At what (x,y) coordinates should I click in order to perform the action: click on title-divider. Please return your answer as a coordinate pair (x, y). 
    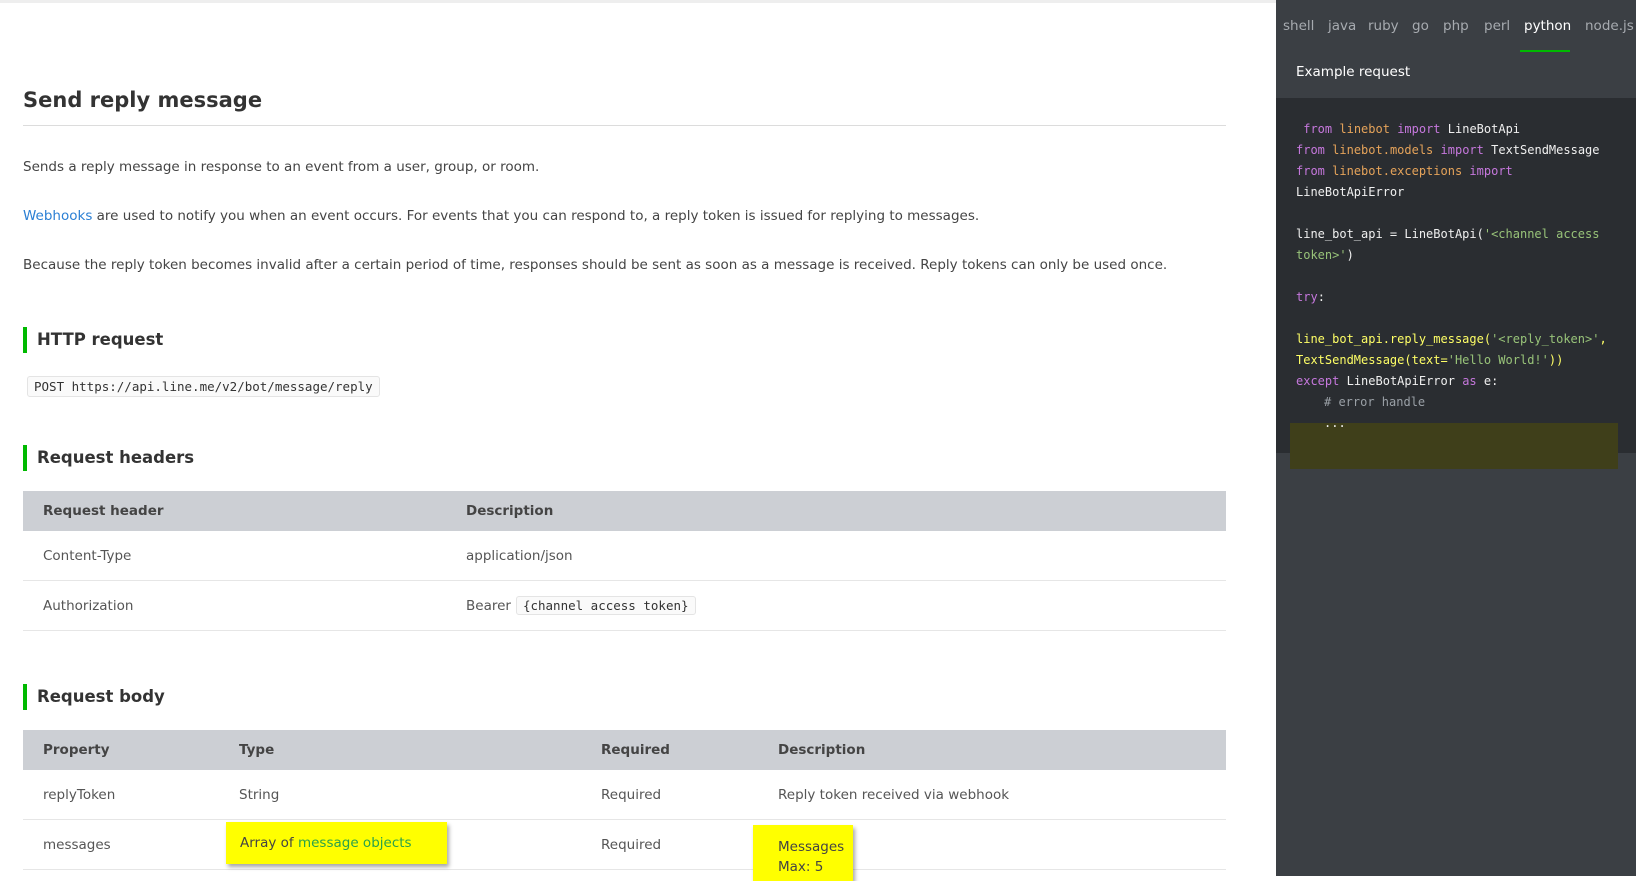
    Looking at the image, I should click on (624, 125).